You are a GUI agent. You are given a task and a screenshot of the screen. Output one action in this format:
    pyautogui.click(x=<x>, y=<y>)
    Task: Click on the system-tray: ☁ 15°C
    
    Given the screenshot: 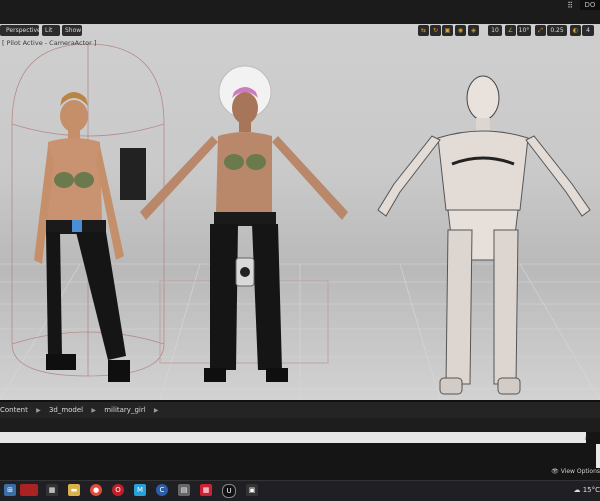 What is the action you would take?
    pyautogui.click(x=586, y=490)
    